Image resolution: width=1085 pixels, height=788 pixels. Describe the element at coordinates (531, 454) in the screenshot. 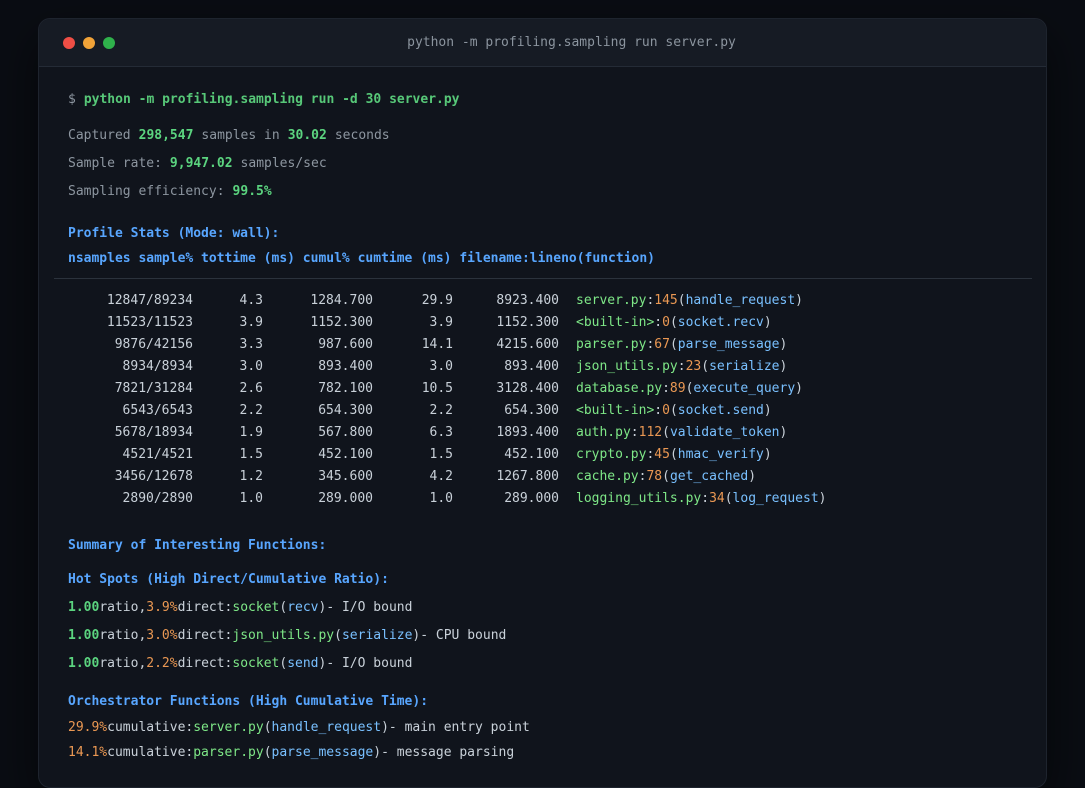

I see `cumtime-cell: 452.100` at that location.